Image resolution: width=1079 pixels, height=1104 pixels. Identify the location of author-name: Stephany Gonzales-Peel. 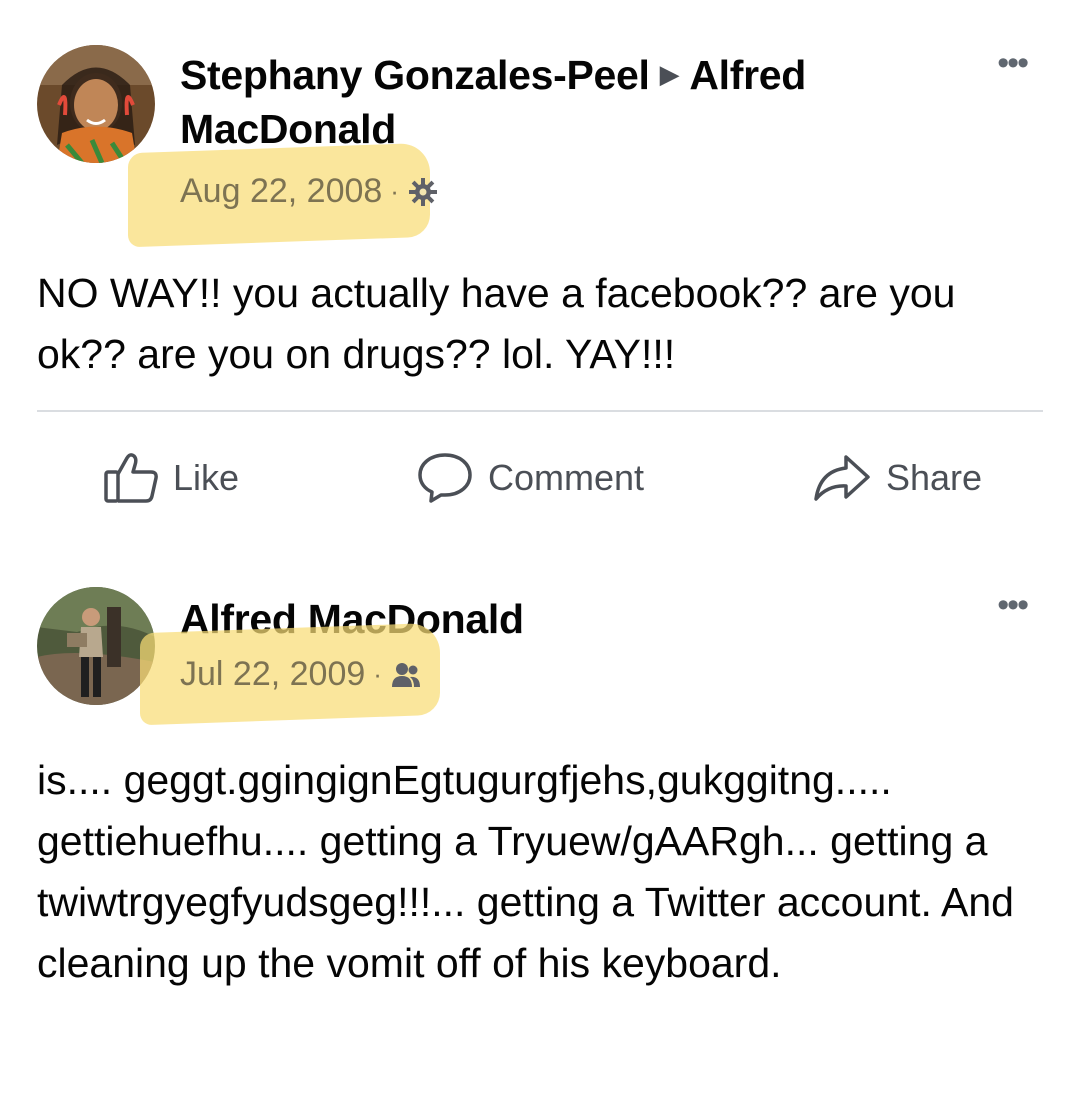
(415, 75).